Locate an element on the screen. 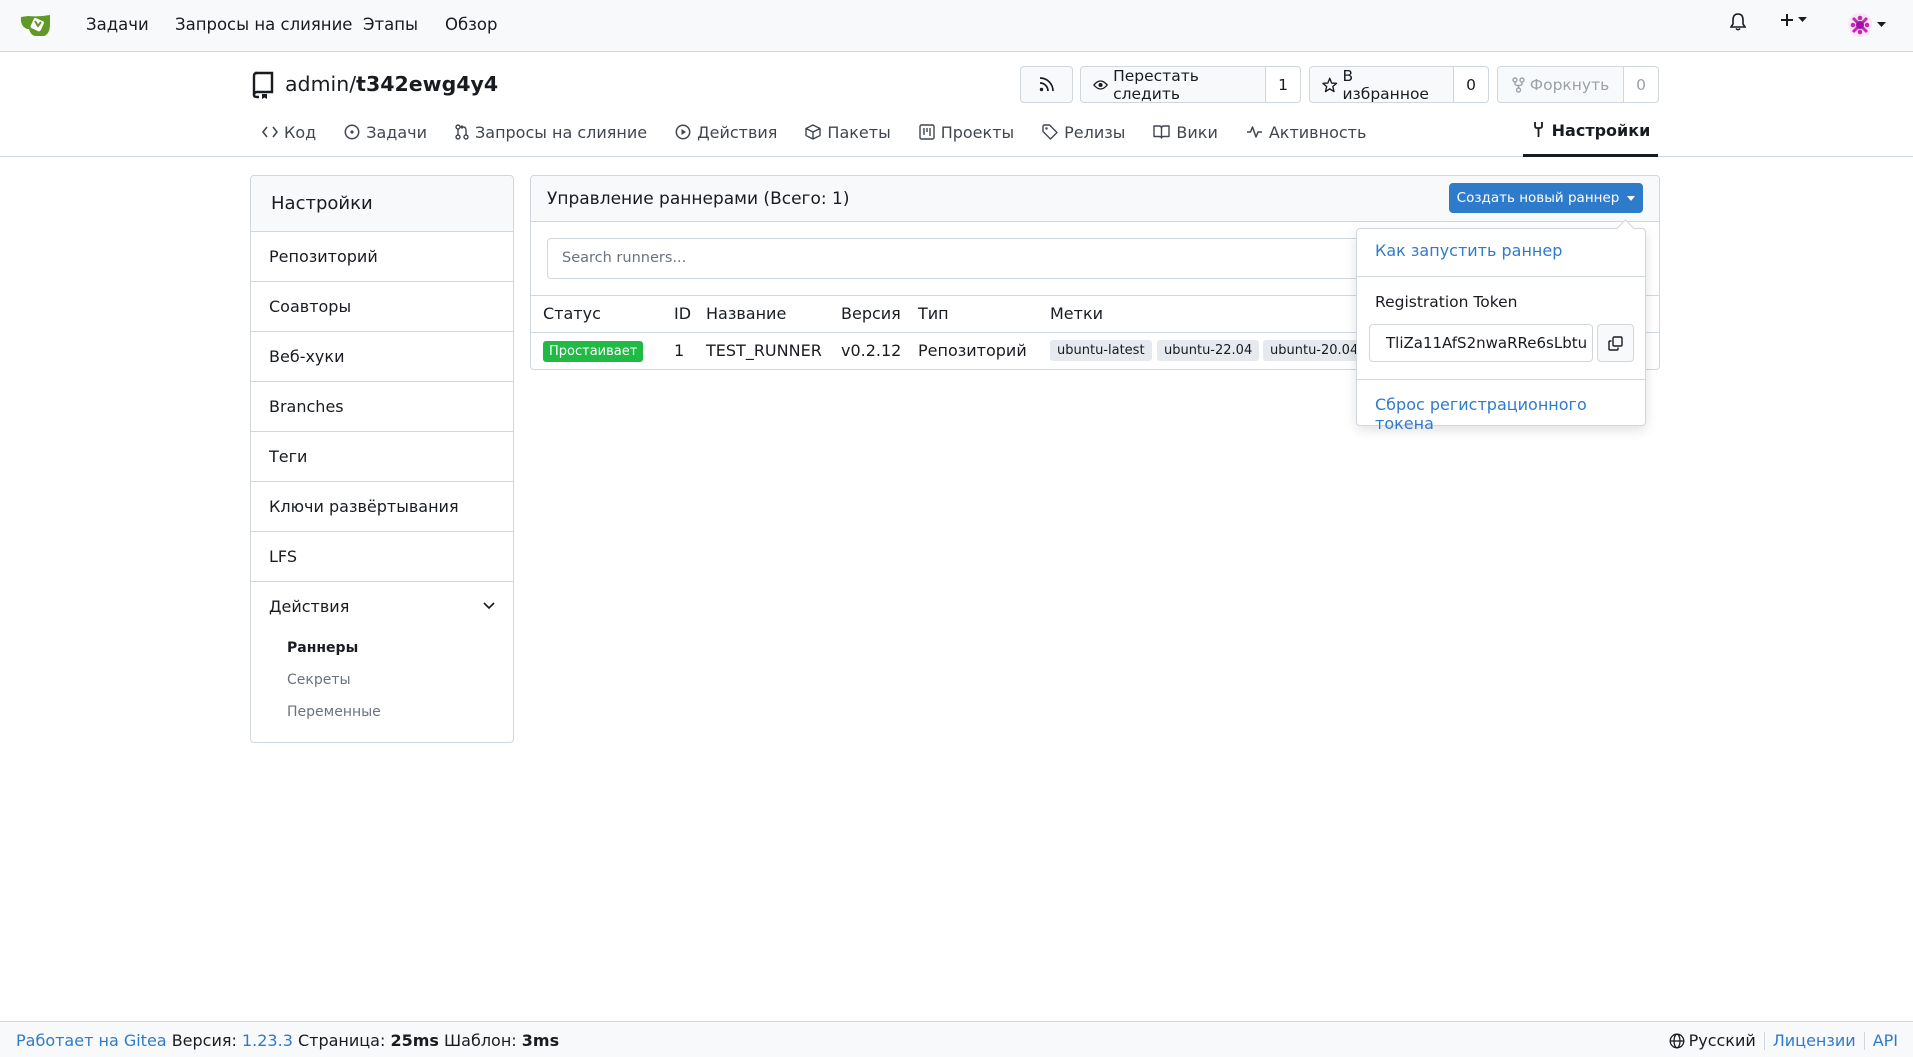 This screenshot has width=1913, height=1057. sidebar-item-actions-label: Действия is located at coordinates (309, 606).